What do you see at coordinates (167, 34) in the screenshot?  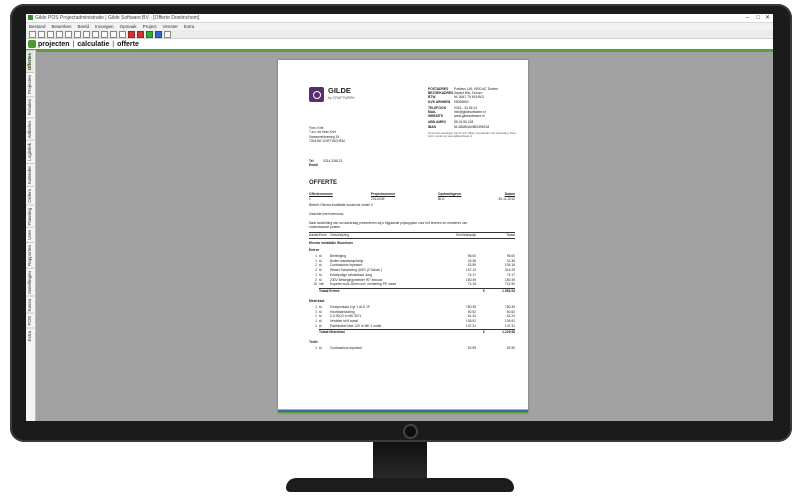 I see `help-icon` at bounding box center [167, 34].